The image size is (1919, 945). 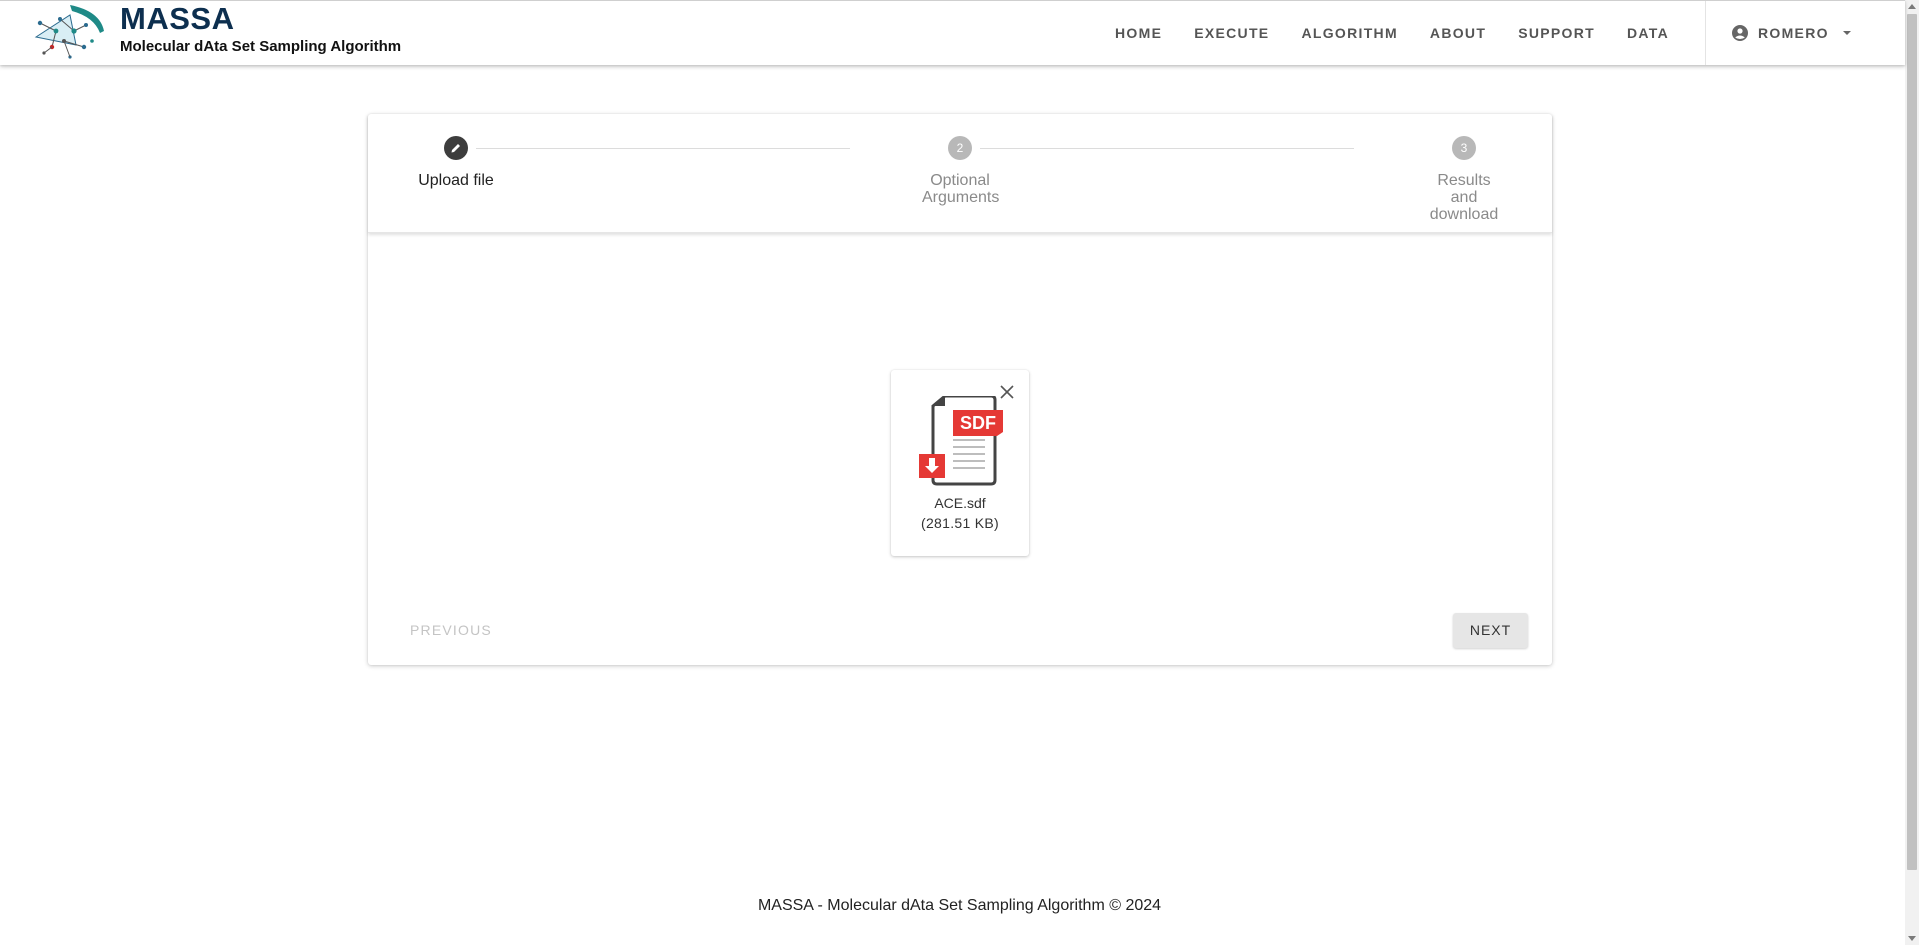 What do you see at coordinates (67, 33) in the screenshot?
I see `molecule-logo-icon` at bounding box center [67, 33].